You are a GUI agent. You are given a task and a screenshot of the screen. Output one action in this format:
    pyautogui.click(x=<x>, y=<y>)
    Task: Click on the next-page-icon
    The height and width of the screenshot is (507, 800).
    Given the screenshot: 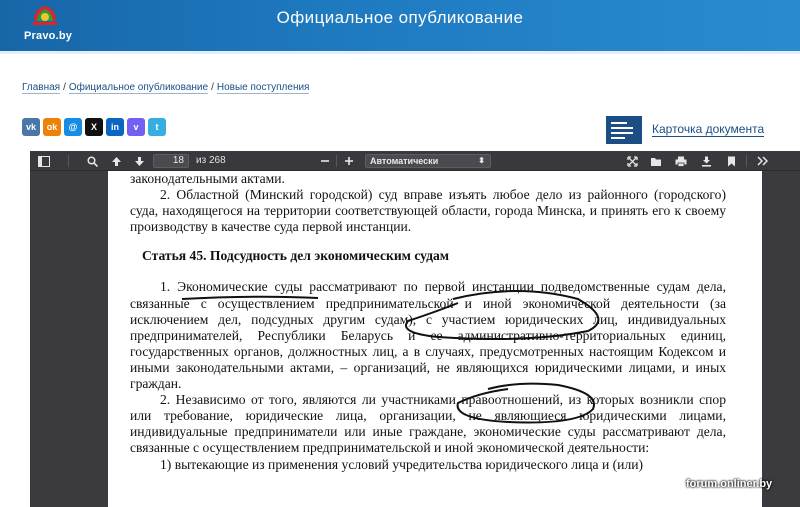 What is the action you would take?
    pyautogui.click(x=139, y=161)
    